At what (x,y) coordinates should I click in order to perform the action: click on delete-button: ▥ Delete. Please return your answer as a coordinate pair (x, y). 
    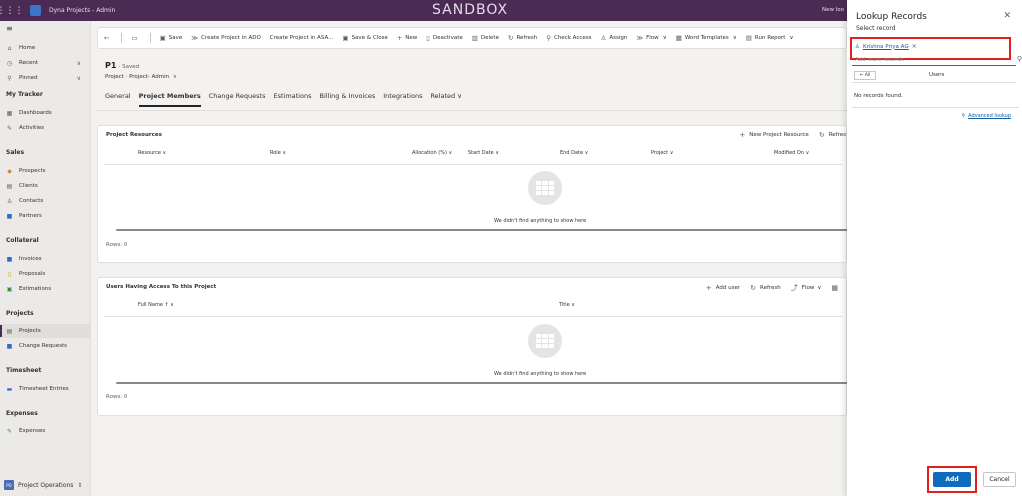
    Looking at the image, I should click on (485, 38).